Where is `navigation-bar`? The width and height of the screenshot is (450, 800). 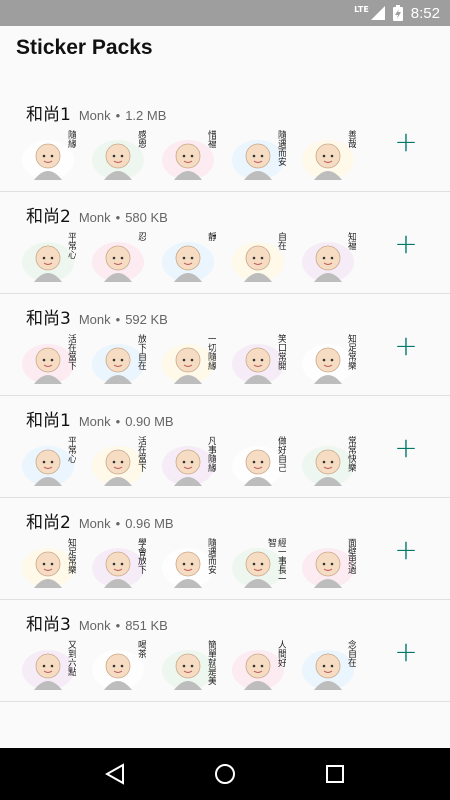 navigation-bar is located at coordinates (225, 774).